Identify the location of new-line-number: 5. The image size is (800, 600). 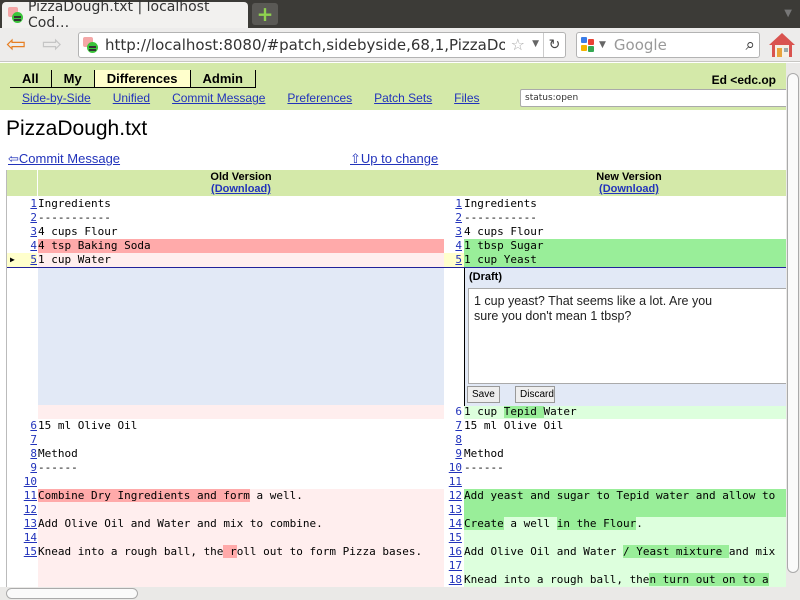
(453, 260).